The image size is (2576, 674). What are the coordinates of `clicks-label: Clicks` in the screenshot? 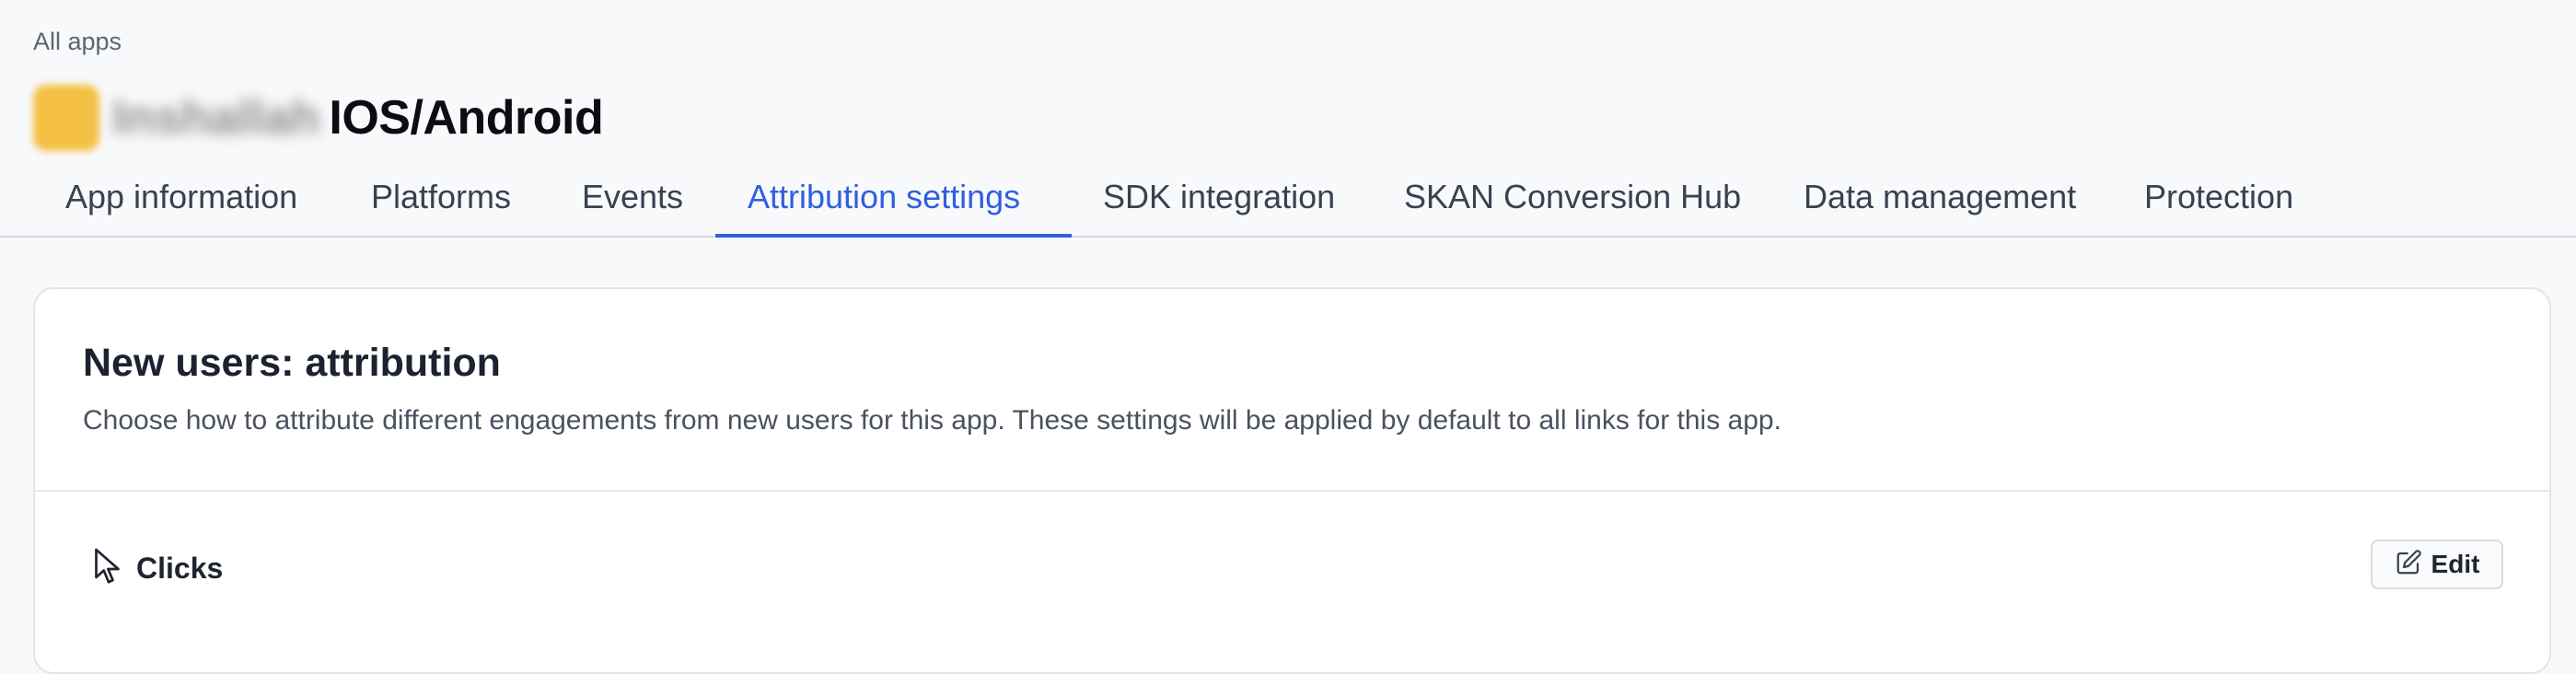 It's located at (180, 568).